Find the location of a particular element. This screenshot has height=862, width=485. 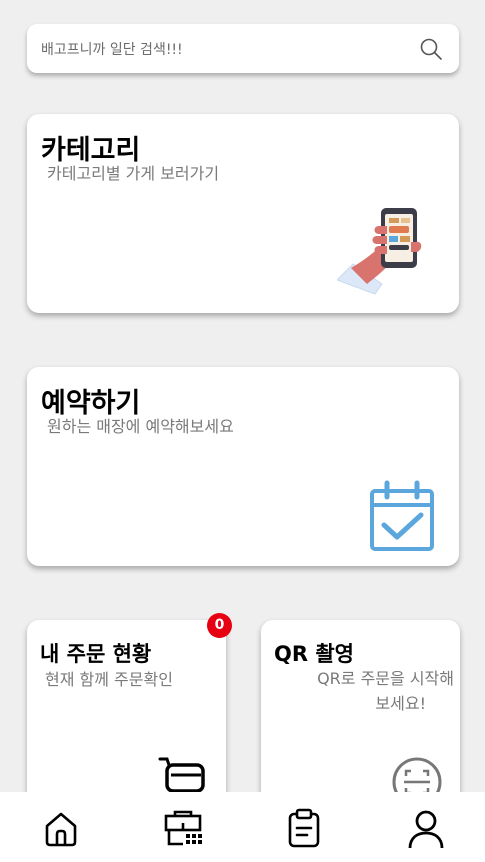

clipboard-icon is located at coordinates (304, 828).